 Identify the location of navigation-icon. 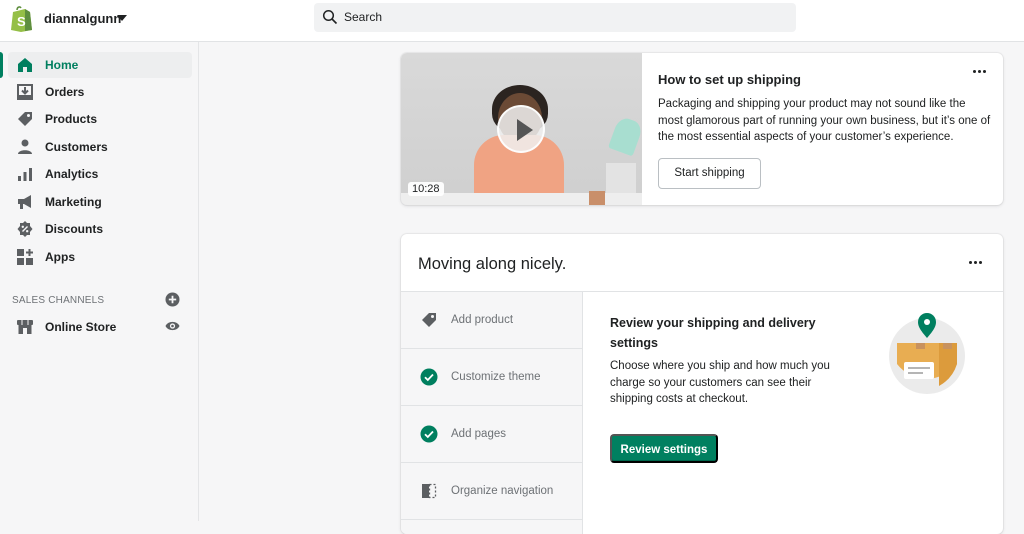
(429, 491).